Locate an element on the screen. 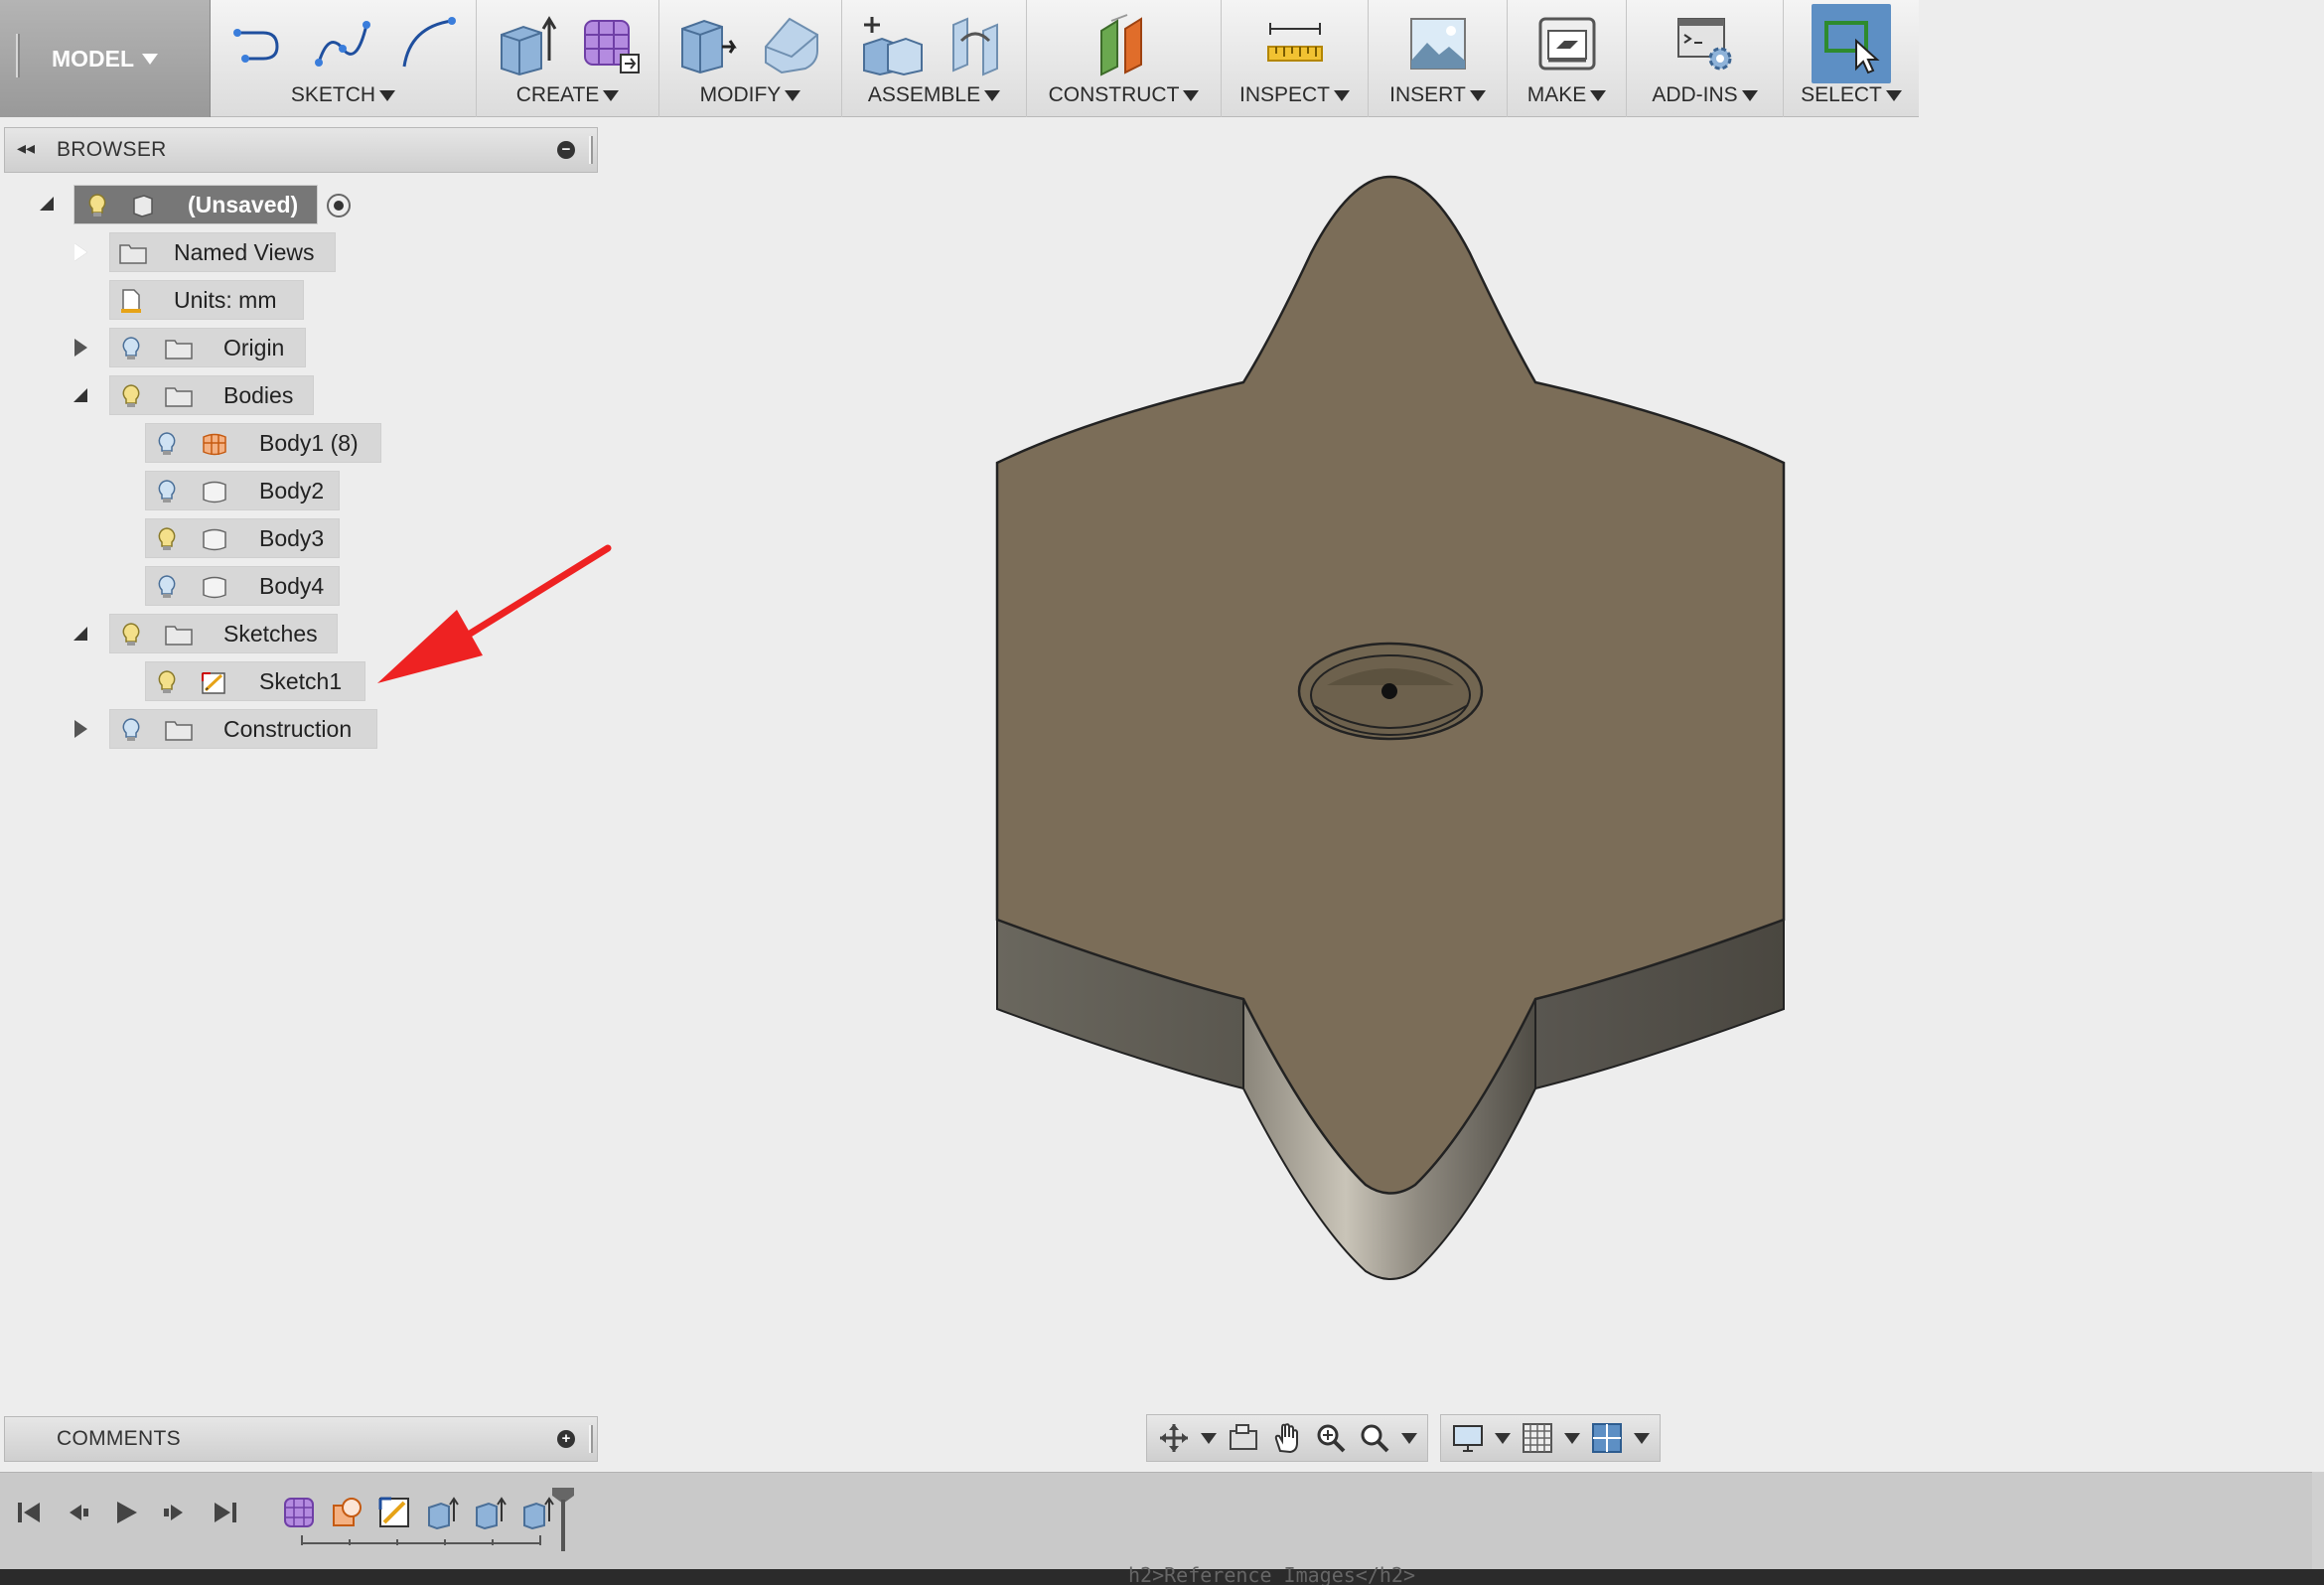 This screenshot has height=1585, width=2324. modify-menu-label: MODIFY is located at coordinates (750, 95).